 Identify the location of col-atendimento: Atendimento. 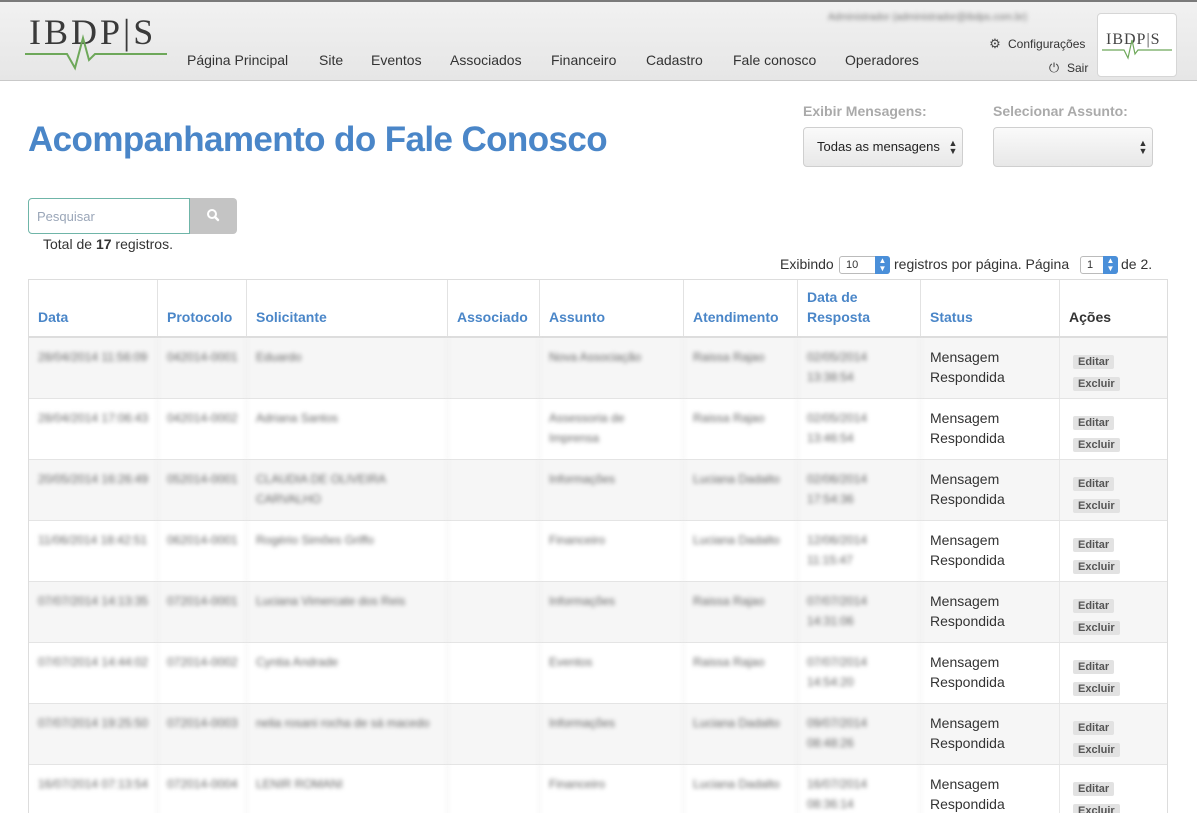
(741, 308).